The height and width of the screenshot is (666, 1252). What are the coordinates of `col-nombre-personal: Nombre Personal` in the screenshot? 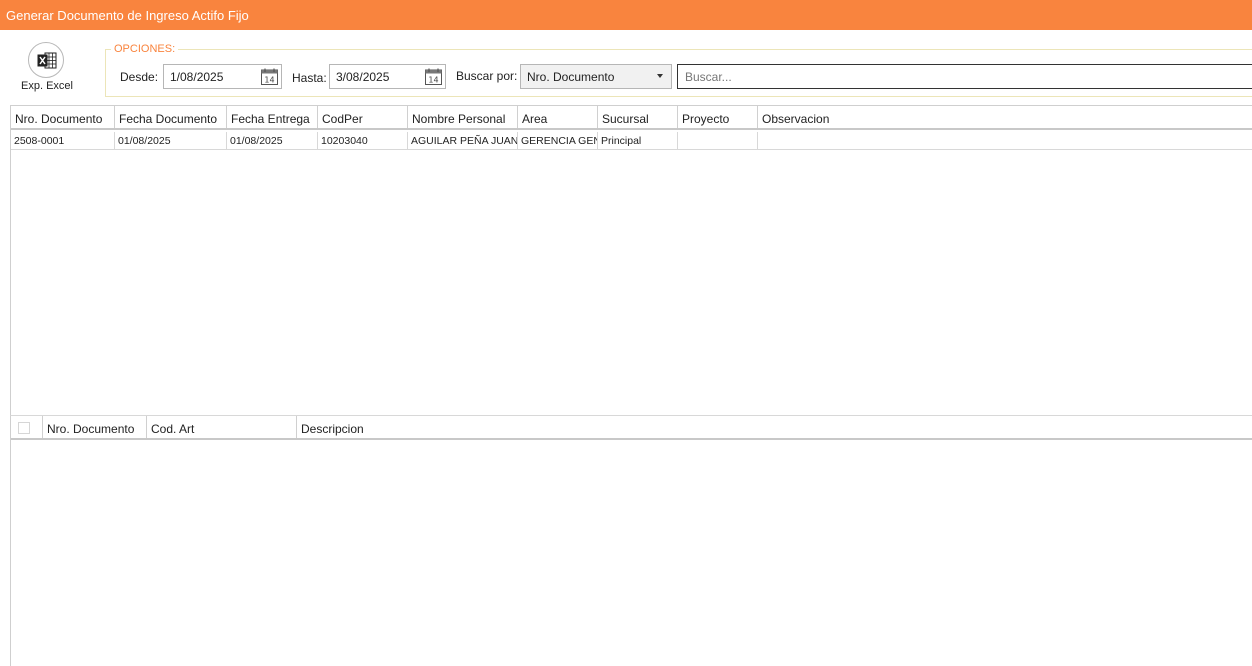 It's located at (463, 117).